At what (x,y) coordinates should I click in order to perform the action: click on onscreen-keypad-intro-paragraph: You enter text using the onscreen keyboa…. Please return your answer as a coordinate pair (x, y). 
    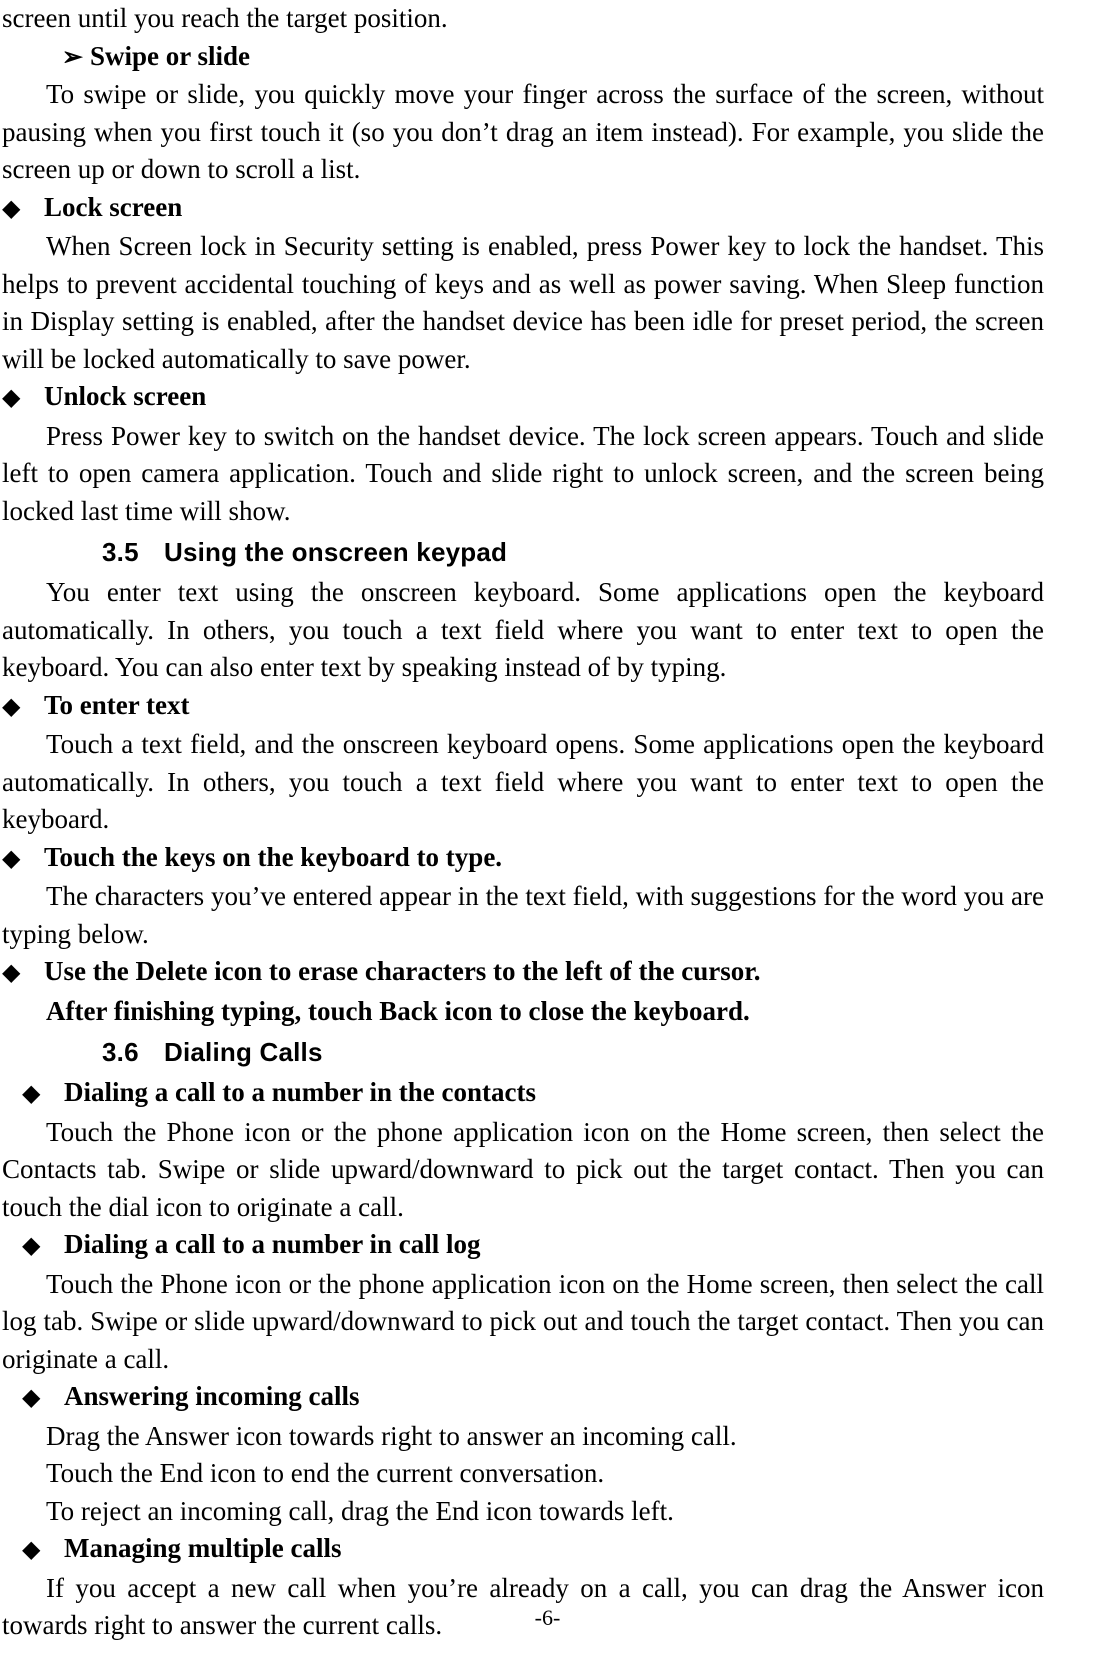
    Looking at the image, I should click on (523, 629).